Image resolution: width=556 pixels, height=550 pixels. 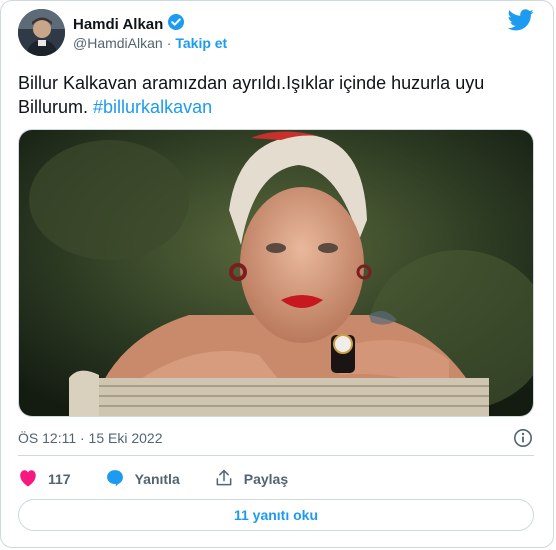 I want to click on read-replies-label: 11 yanıtı oku, so click(x=276, y=515).